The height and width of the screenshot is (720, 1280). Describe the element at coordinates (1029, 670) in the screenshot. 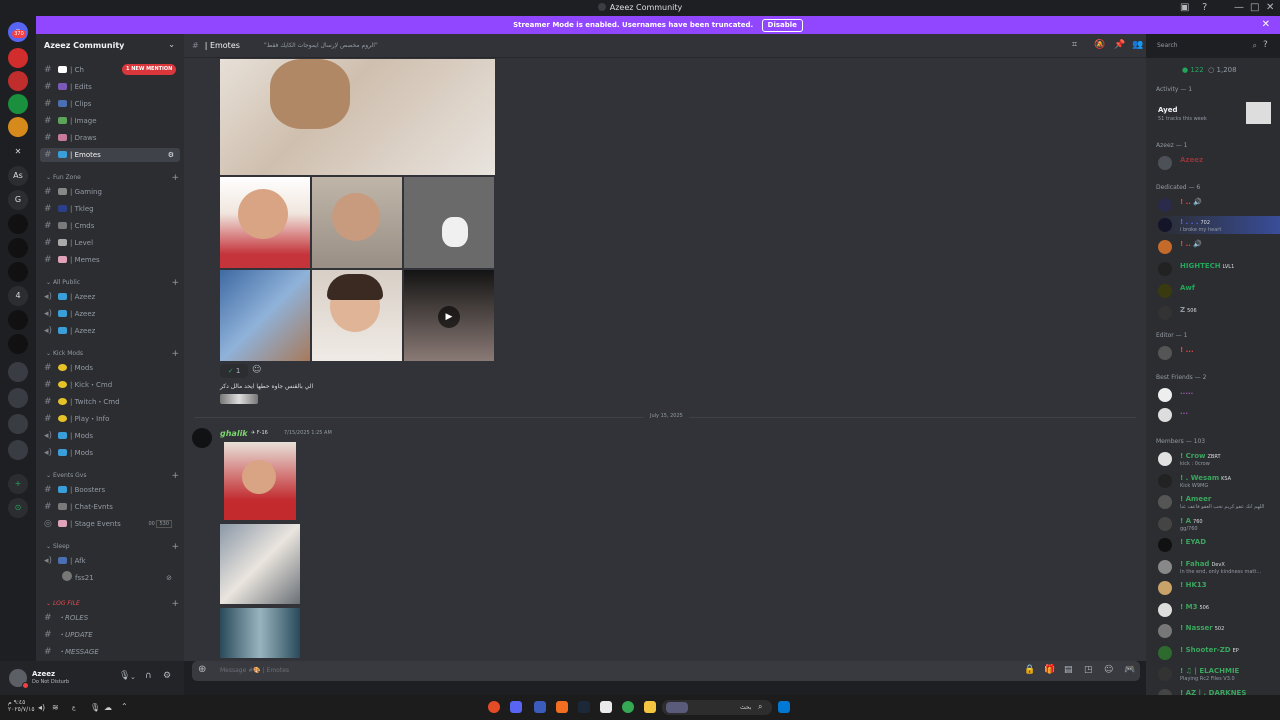

I see `lock-icon: 🔒` at that location.